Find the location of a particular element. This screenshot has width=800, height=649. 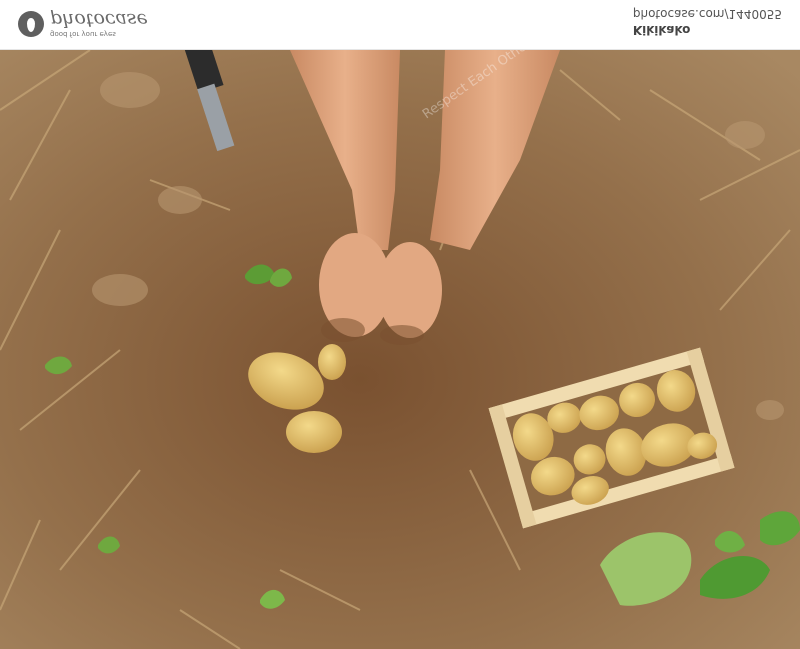

image-source: photocase.com/1440055 is located at coordinates (707, 14).